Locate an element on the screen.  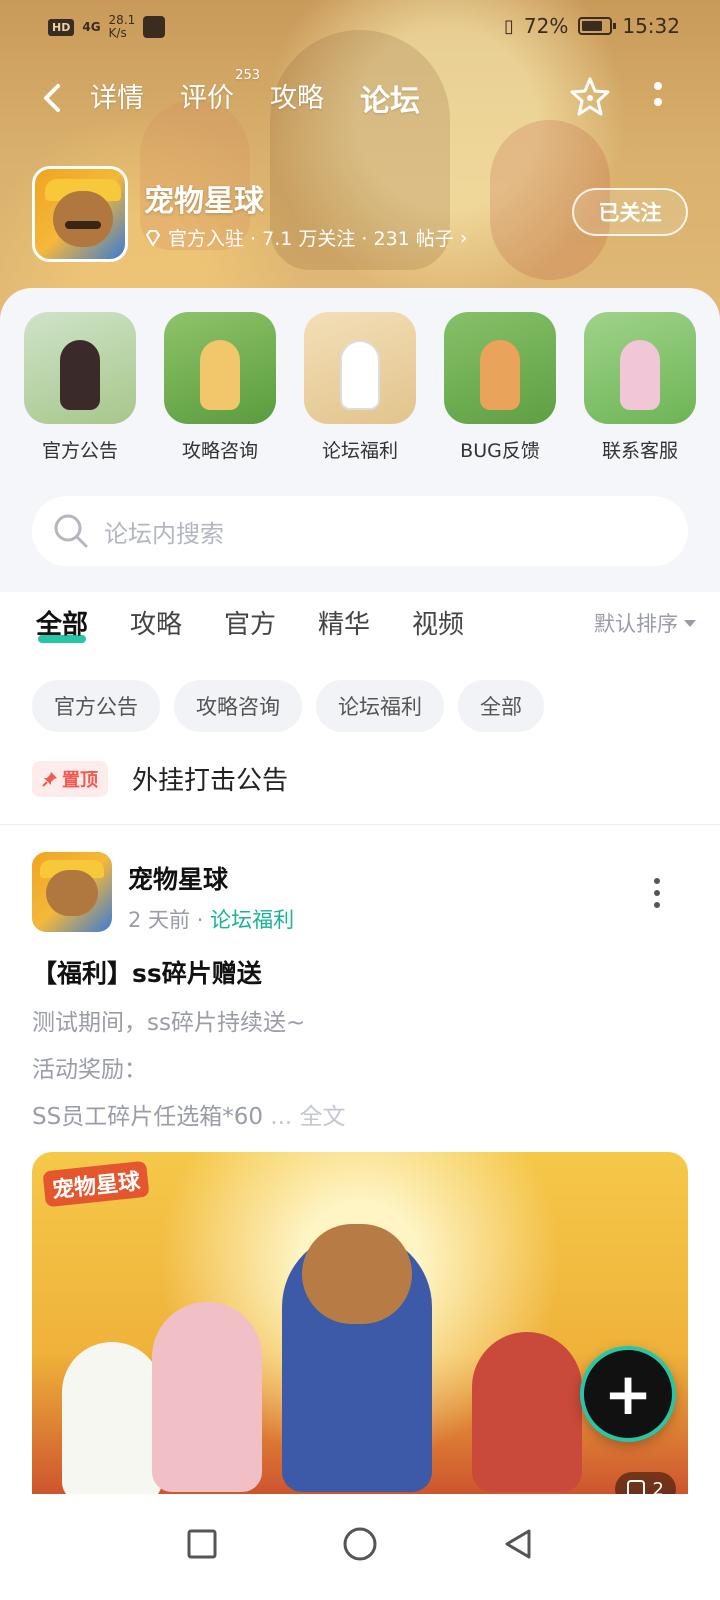
forum-identity: 宠物星球 官方入驻 · 7.1 万关注 · 231 帖子 › 已关注 is located at coordinates (362, 214).